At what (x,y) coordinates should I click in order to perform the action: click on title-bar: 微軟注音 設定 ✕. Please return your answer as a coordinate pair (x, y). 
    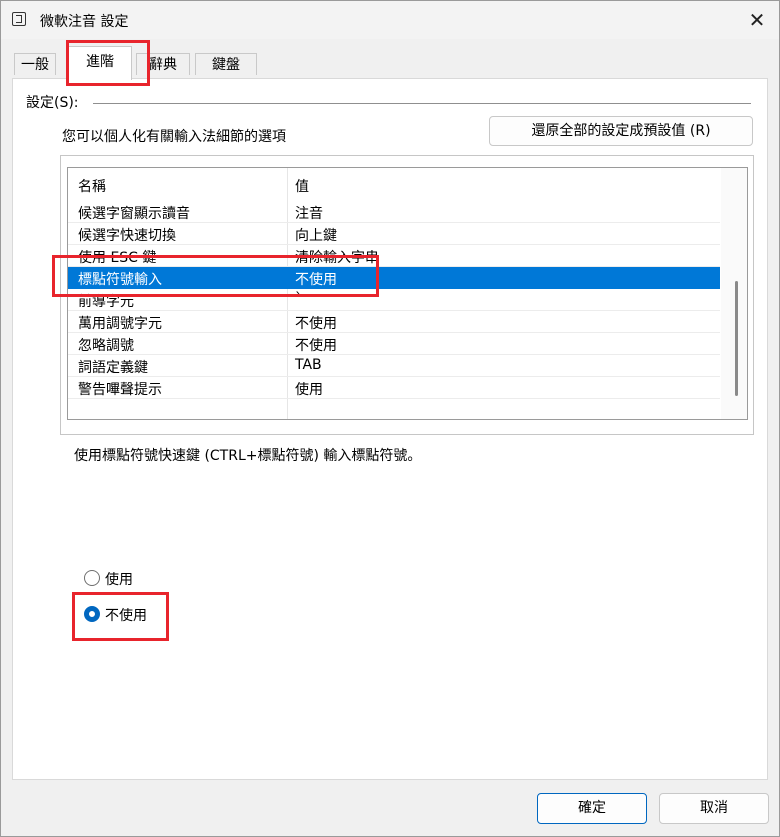
    Looking at the image, I should click on (390, 20).